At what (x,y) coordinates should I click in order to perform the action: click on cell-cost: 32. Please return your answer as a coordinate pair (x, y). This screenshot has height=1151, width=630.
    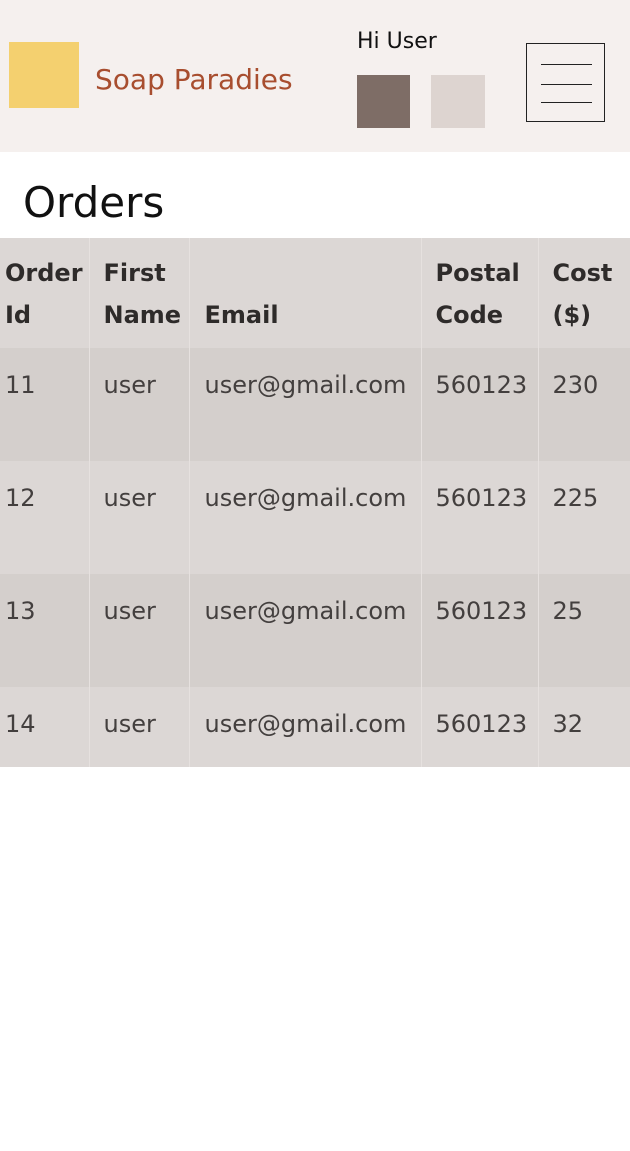
    Looking at the image, I should click on (568, 724).